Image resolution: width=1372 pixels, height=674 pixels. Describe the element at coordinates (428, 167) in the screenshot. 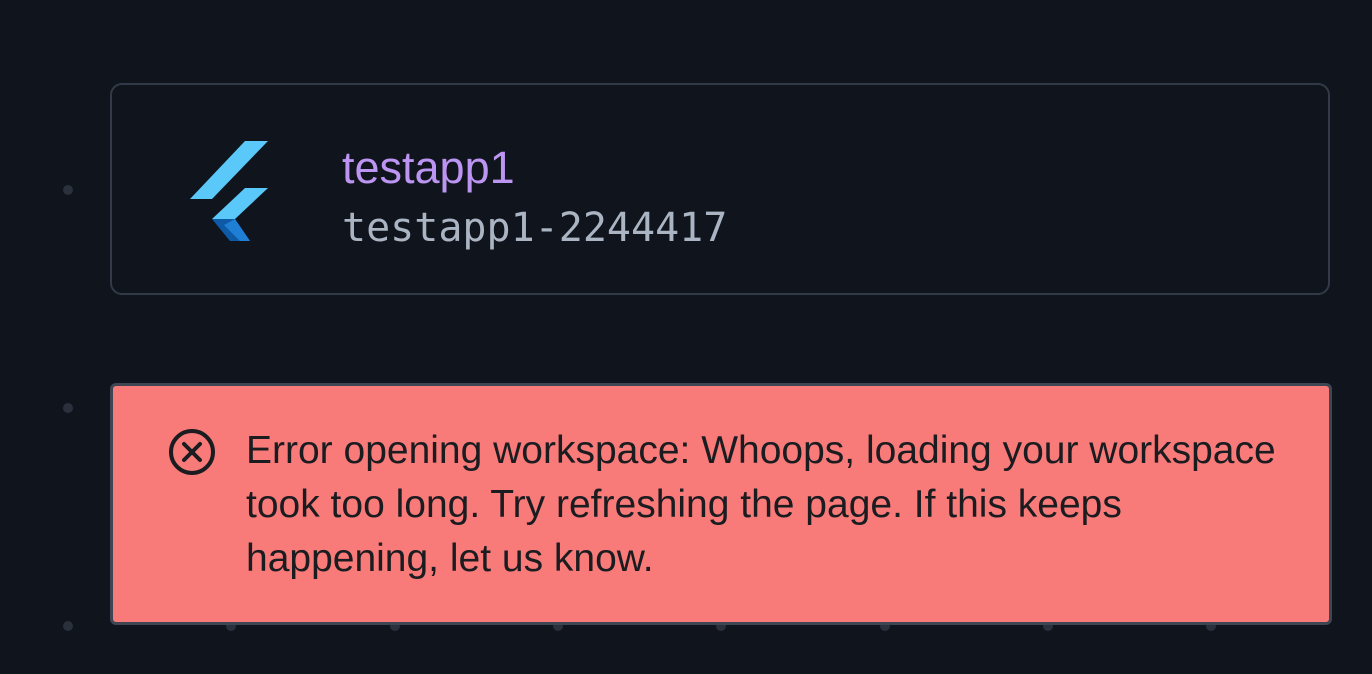

I see `project-name: testapp1` at that location.